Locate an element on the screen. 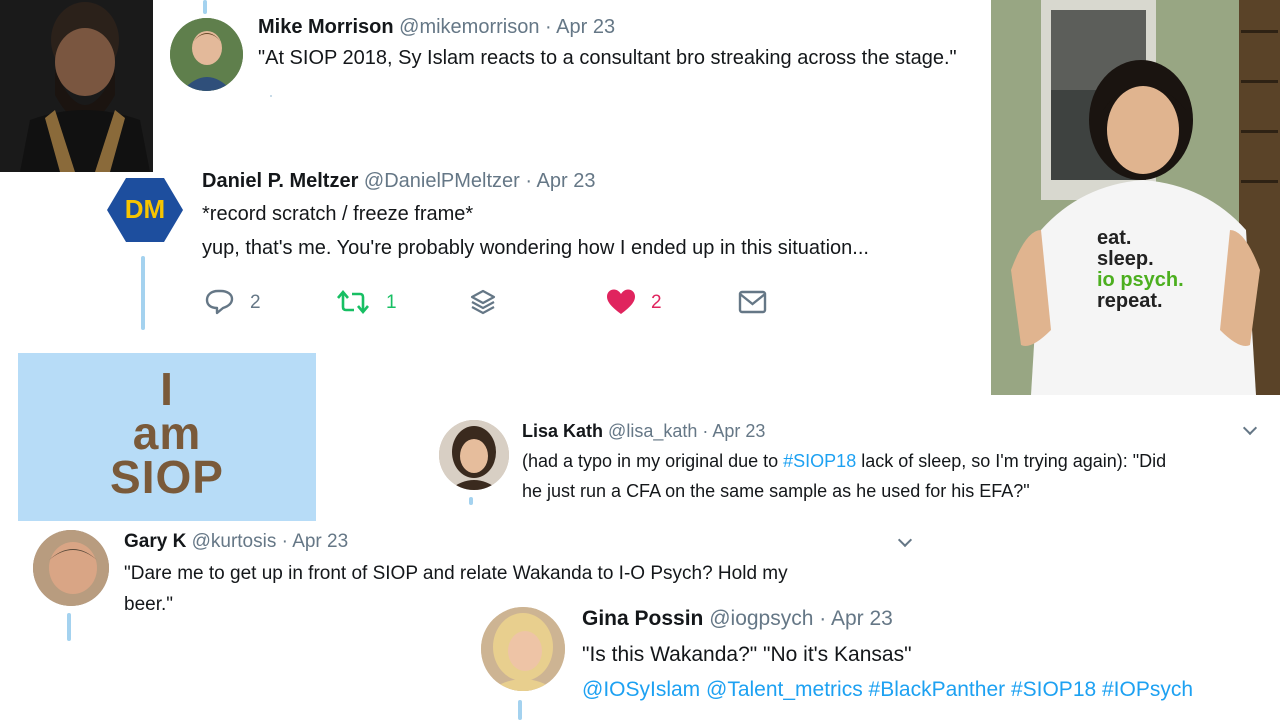 The height and width of the screenshot is (720, 1280). avatar-initials: DM is located at coordinates (145, 209).